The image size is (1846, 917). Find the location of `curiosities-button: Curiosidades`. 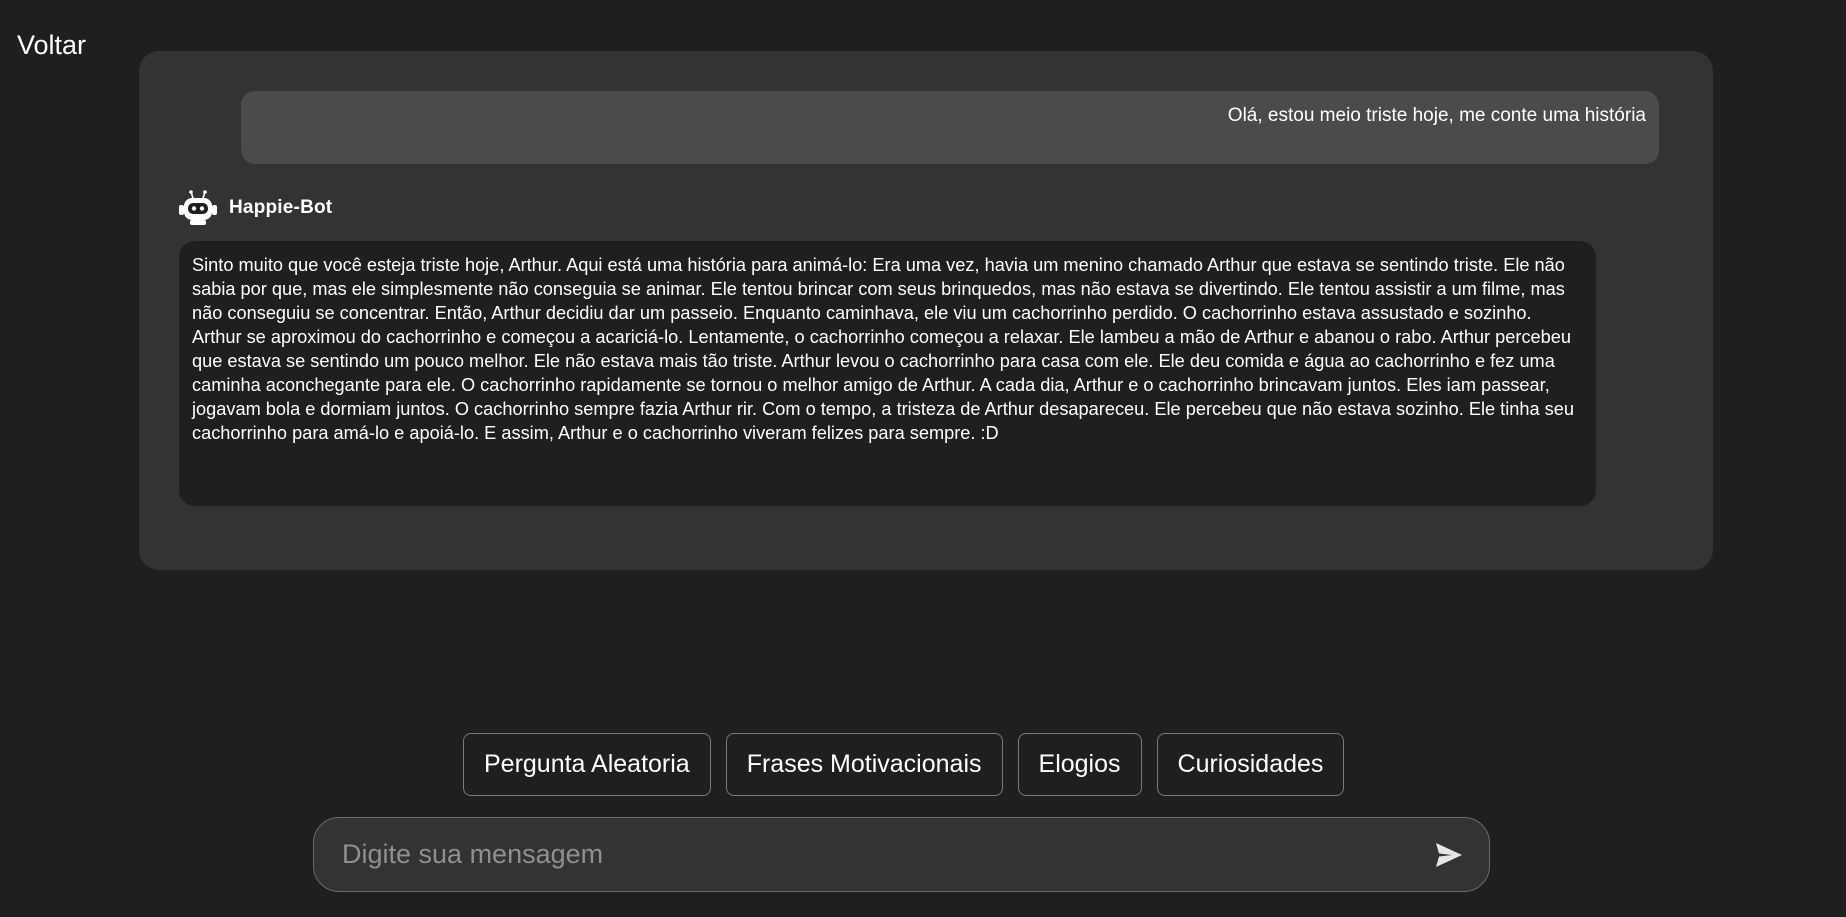

curiosities-button: Curiosidades is located at coordinates (1250, 764).